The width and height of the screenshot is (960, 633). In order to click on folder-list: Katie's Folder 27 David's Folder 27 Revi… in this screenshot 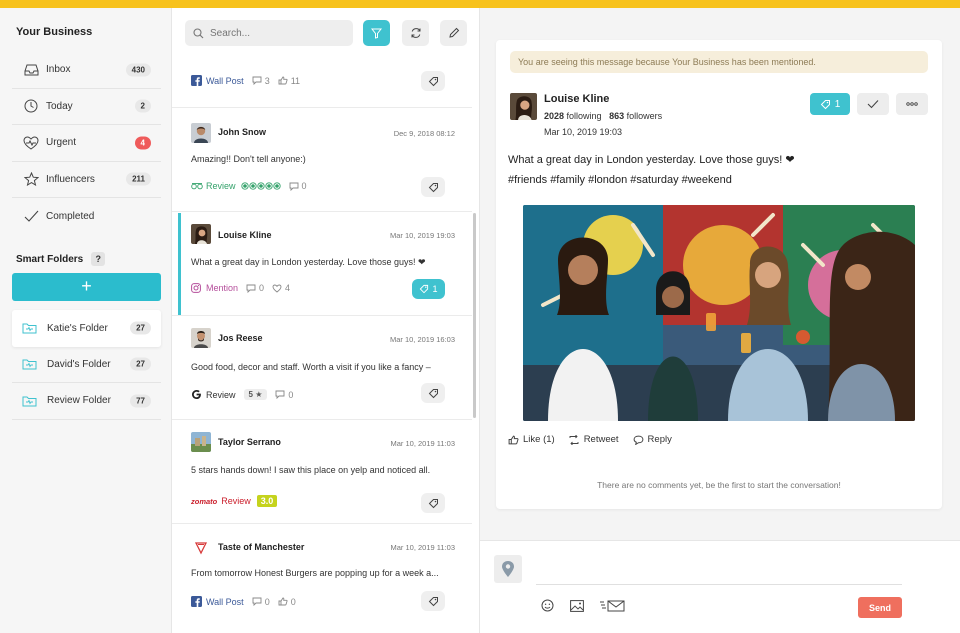, I will do `click(86, 365)`.